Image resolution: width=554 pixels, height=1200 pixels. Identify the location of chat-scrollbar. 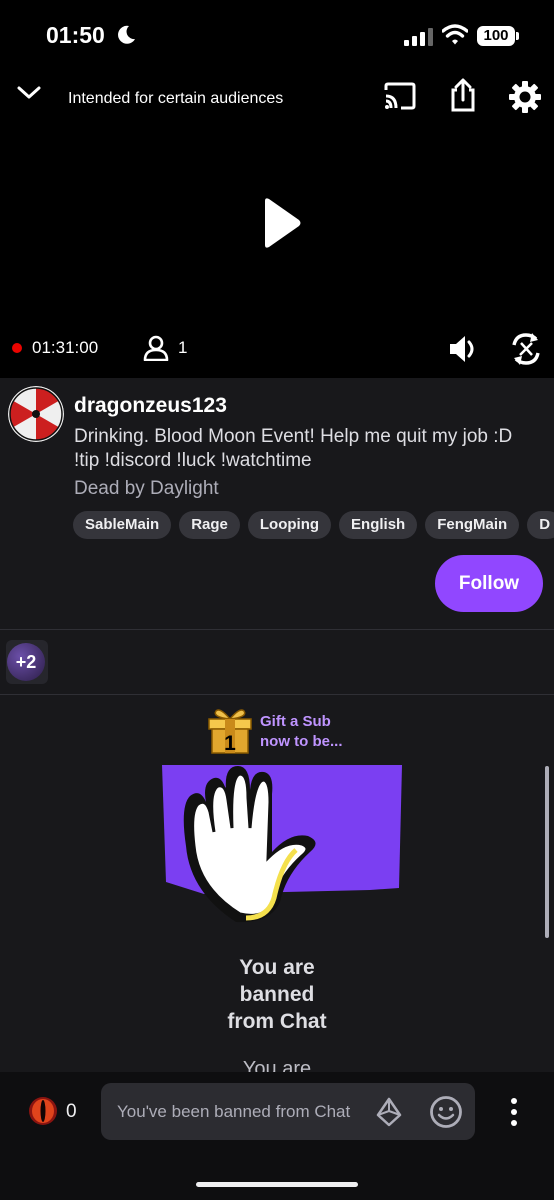
(547, 852).